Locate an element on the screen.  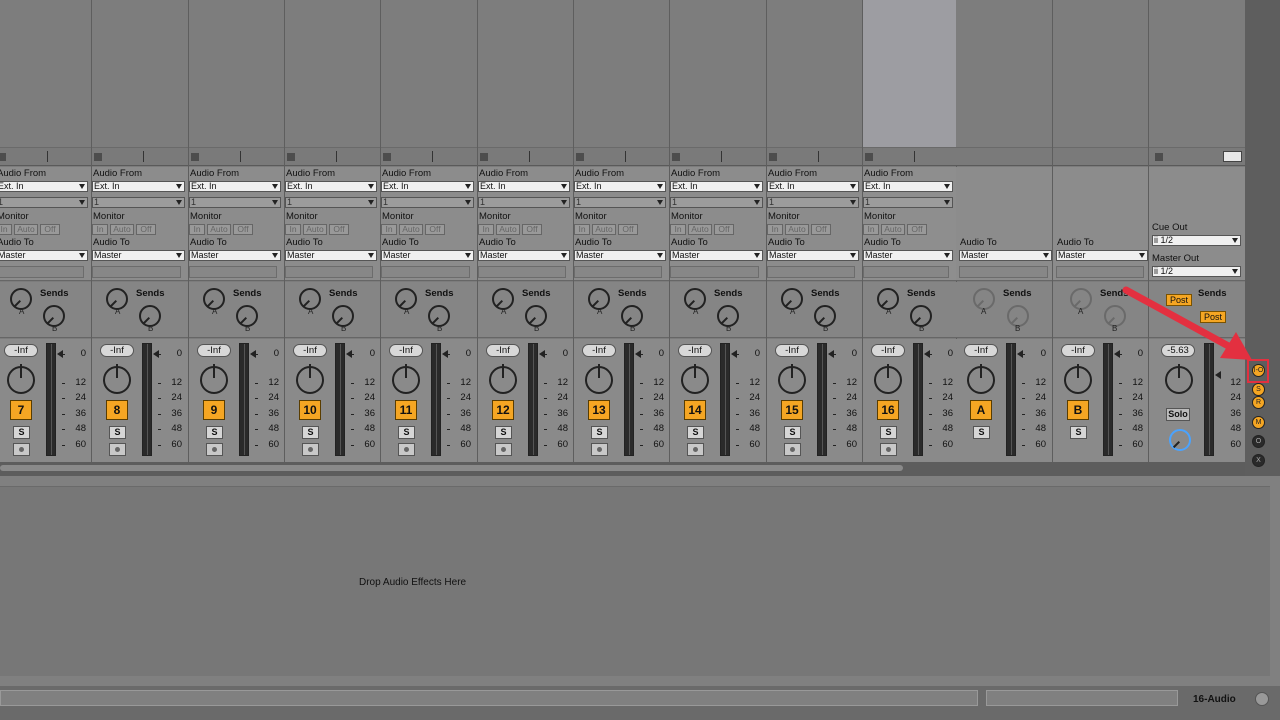
sends-section-toggle-icon: S is located at coordinates (1258, 389).